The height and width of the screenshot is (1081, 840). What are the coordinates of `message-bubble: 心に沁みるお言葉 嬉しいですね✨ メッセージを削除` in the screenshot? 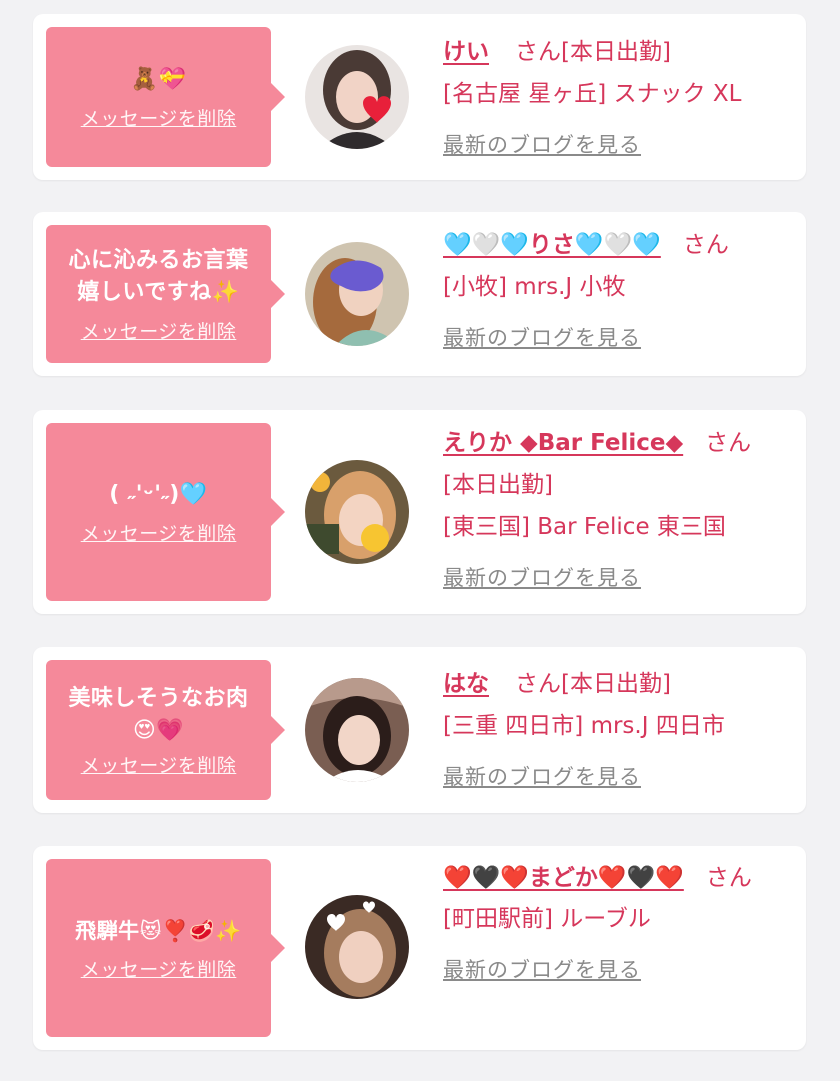 It's located at (165, 294).